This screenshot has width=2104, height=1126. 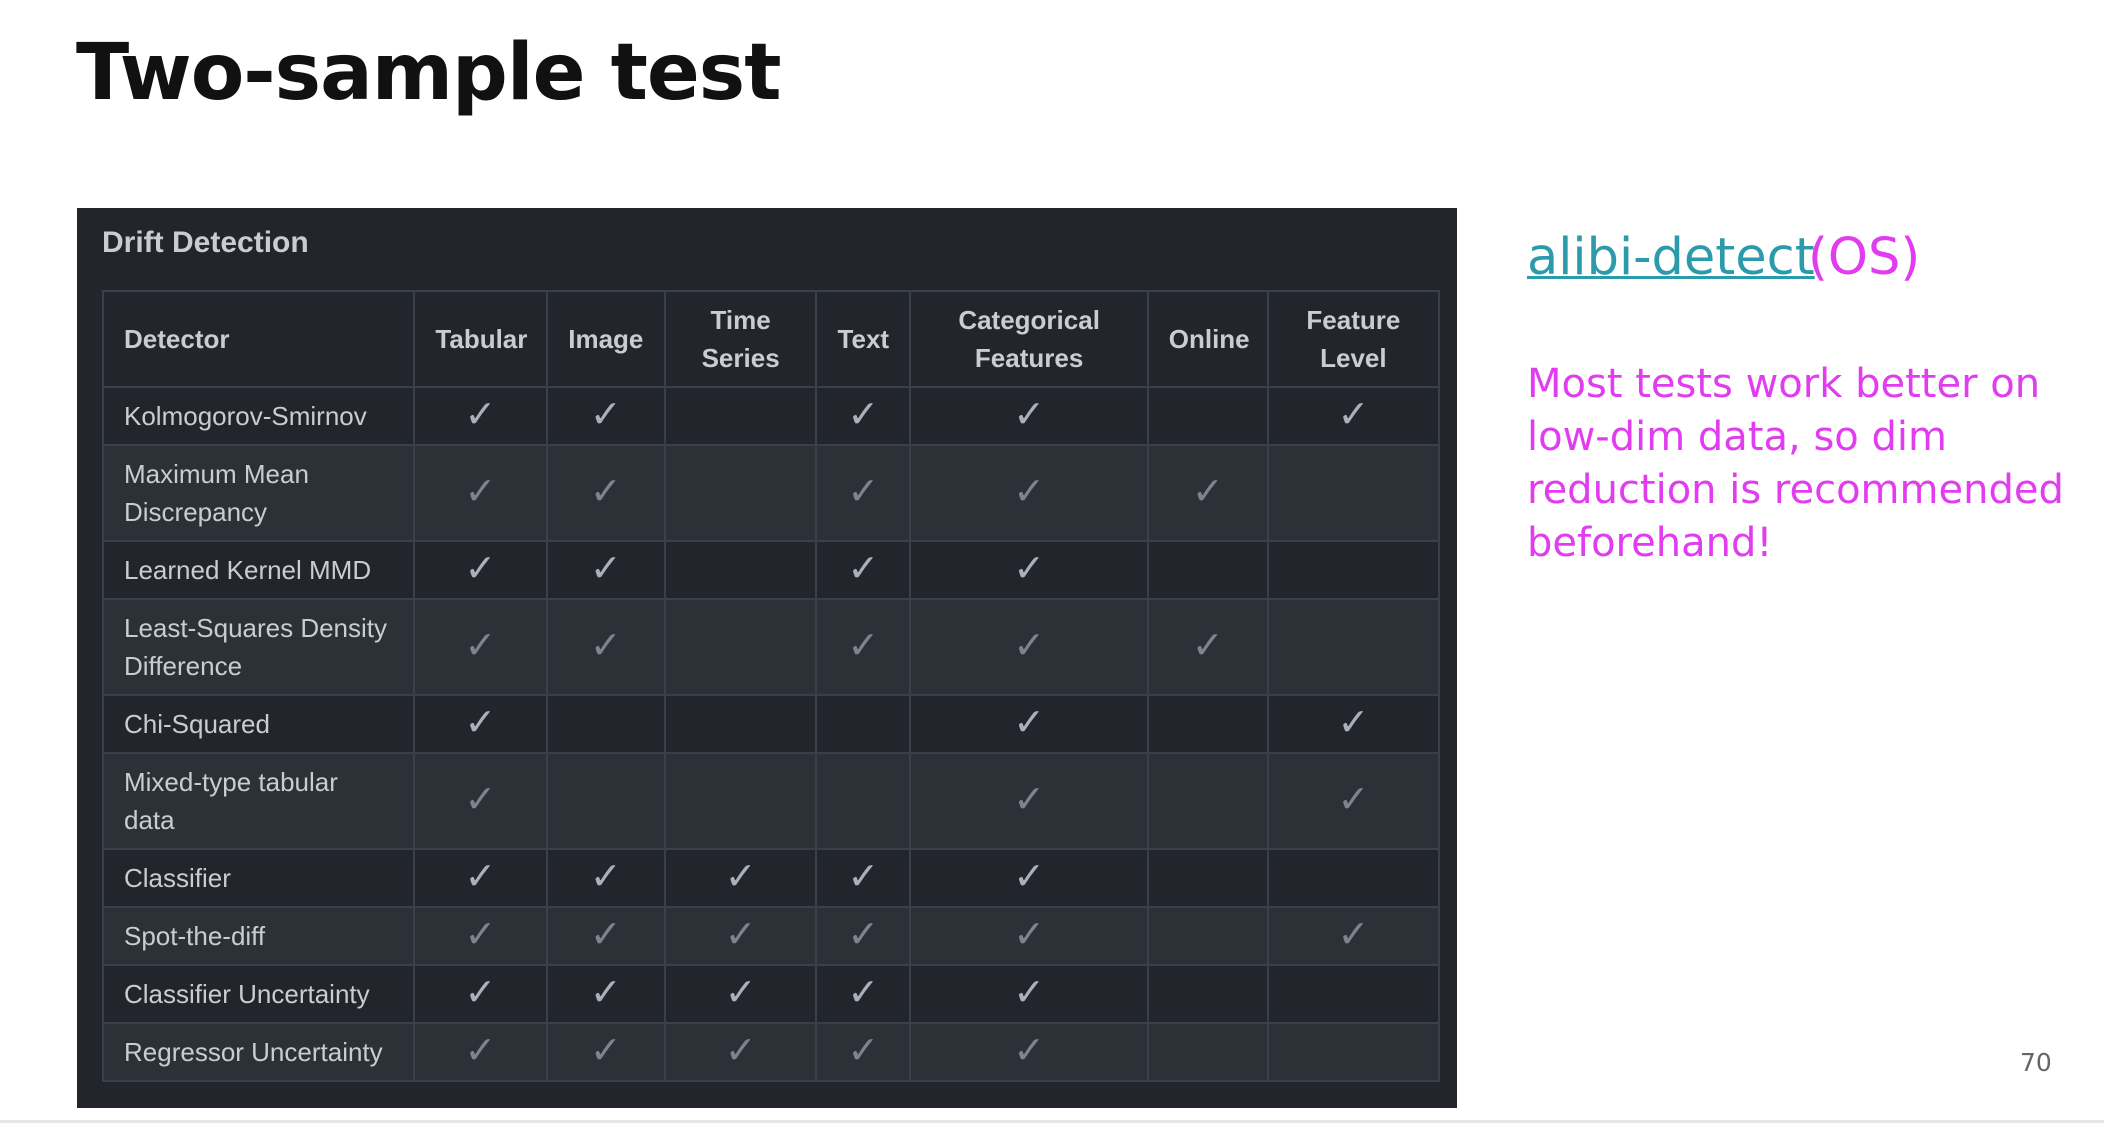 I want to click on table-row: Classifier Uncertainty ✓ ✓ ✓ ✓ ✓, so click(x=771, y=994).